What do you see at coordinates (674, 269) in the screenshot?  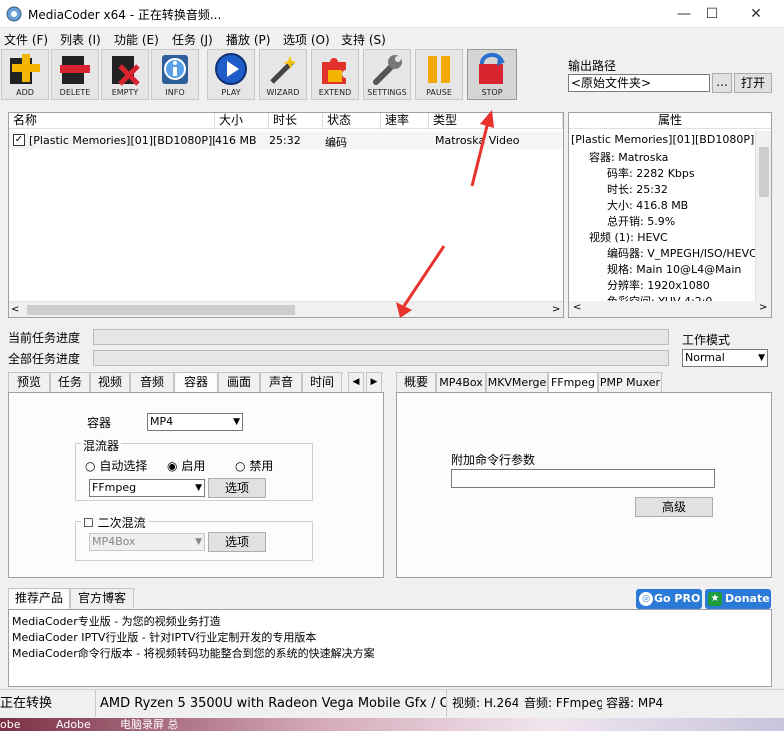 I see `tree-item: 规格: Main 10@L4@Main` at bounding box center [674, 269].